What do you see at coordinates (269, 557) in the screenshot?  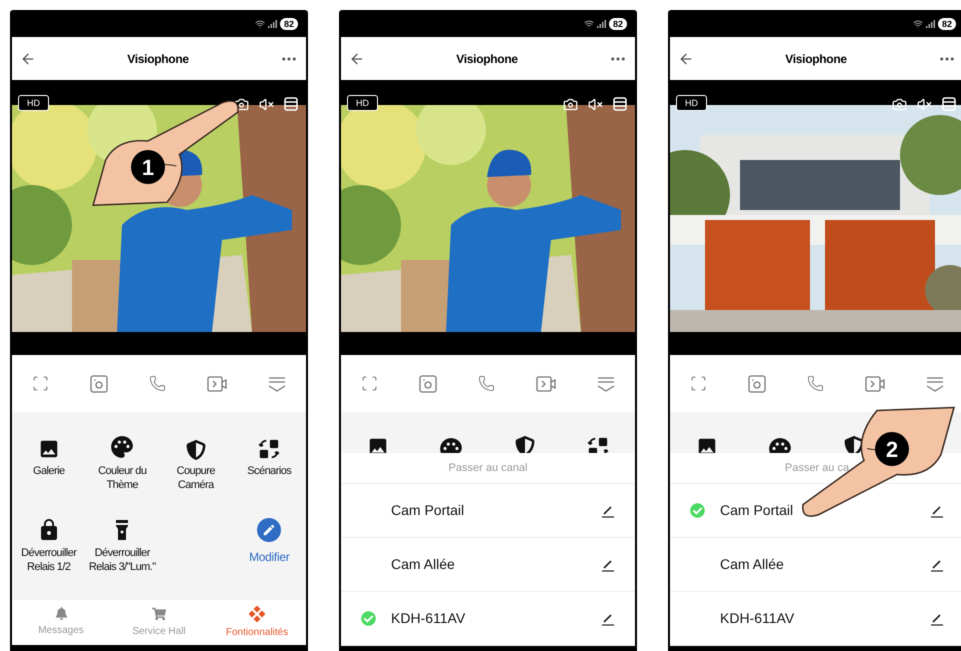 I see `modify-link: Modifier` at bounding box center [269, 557].